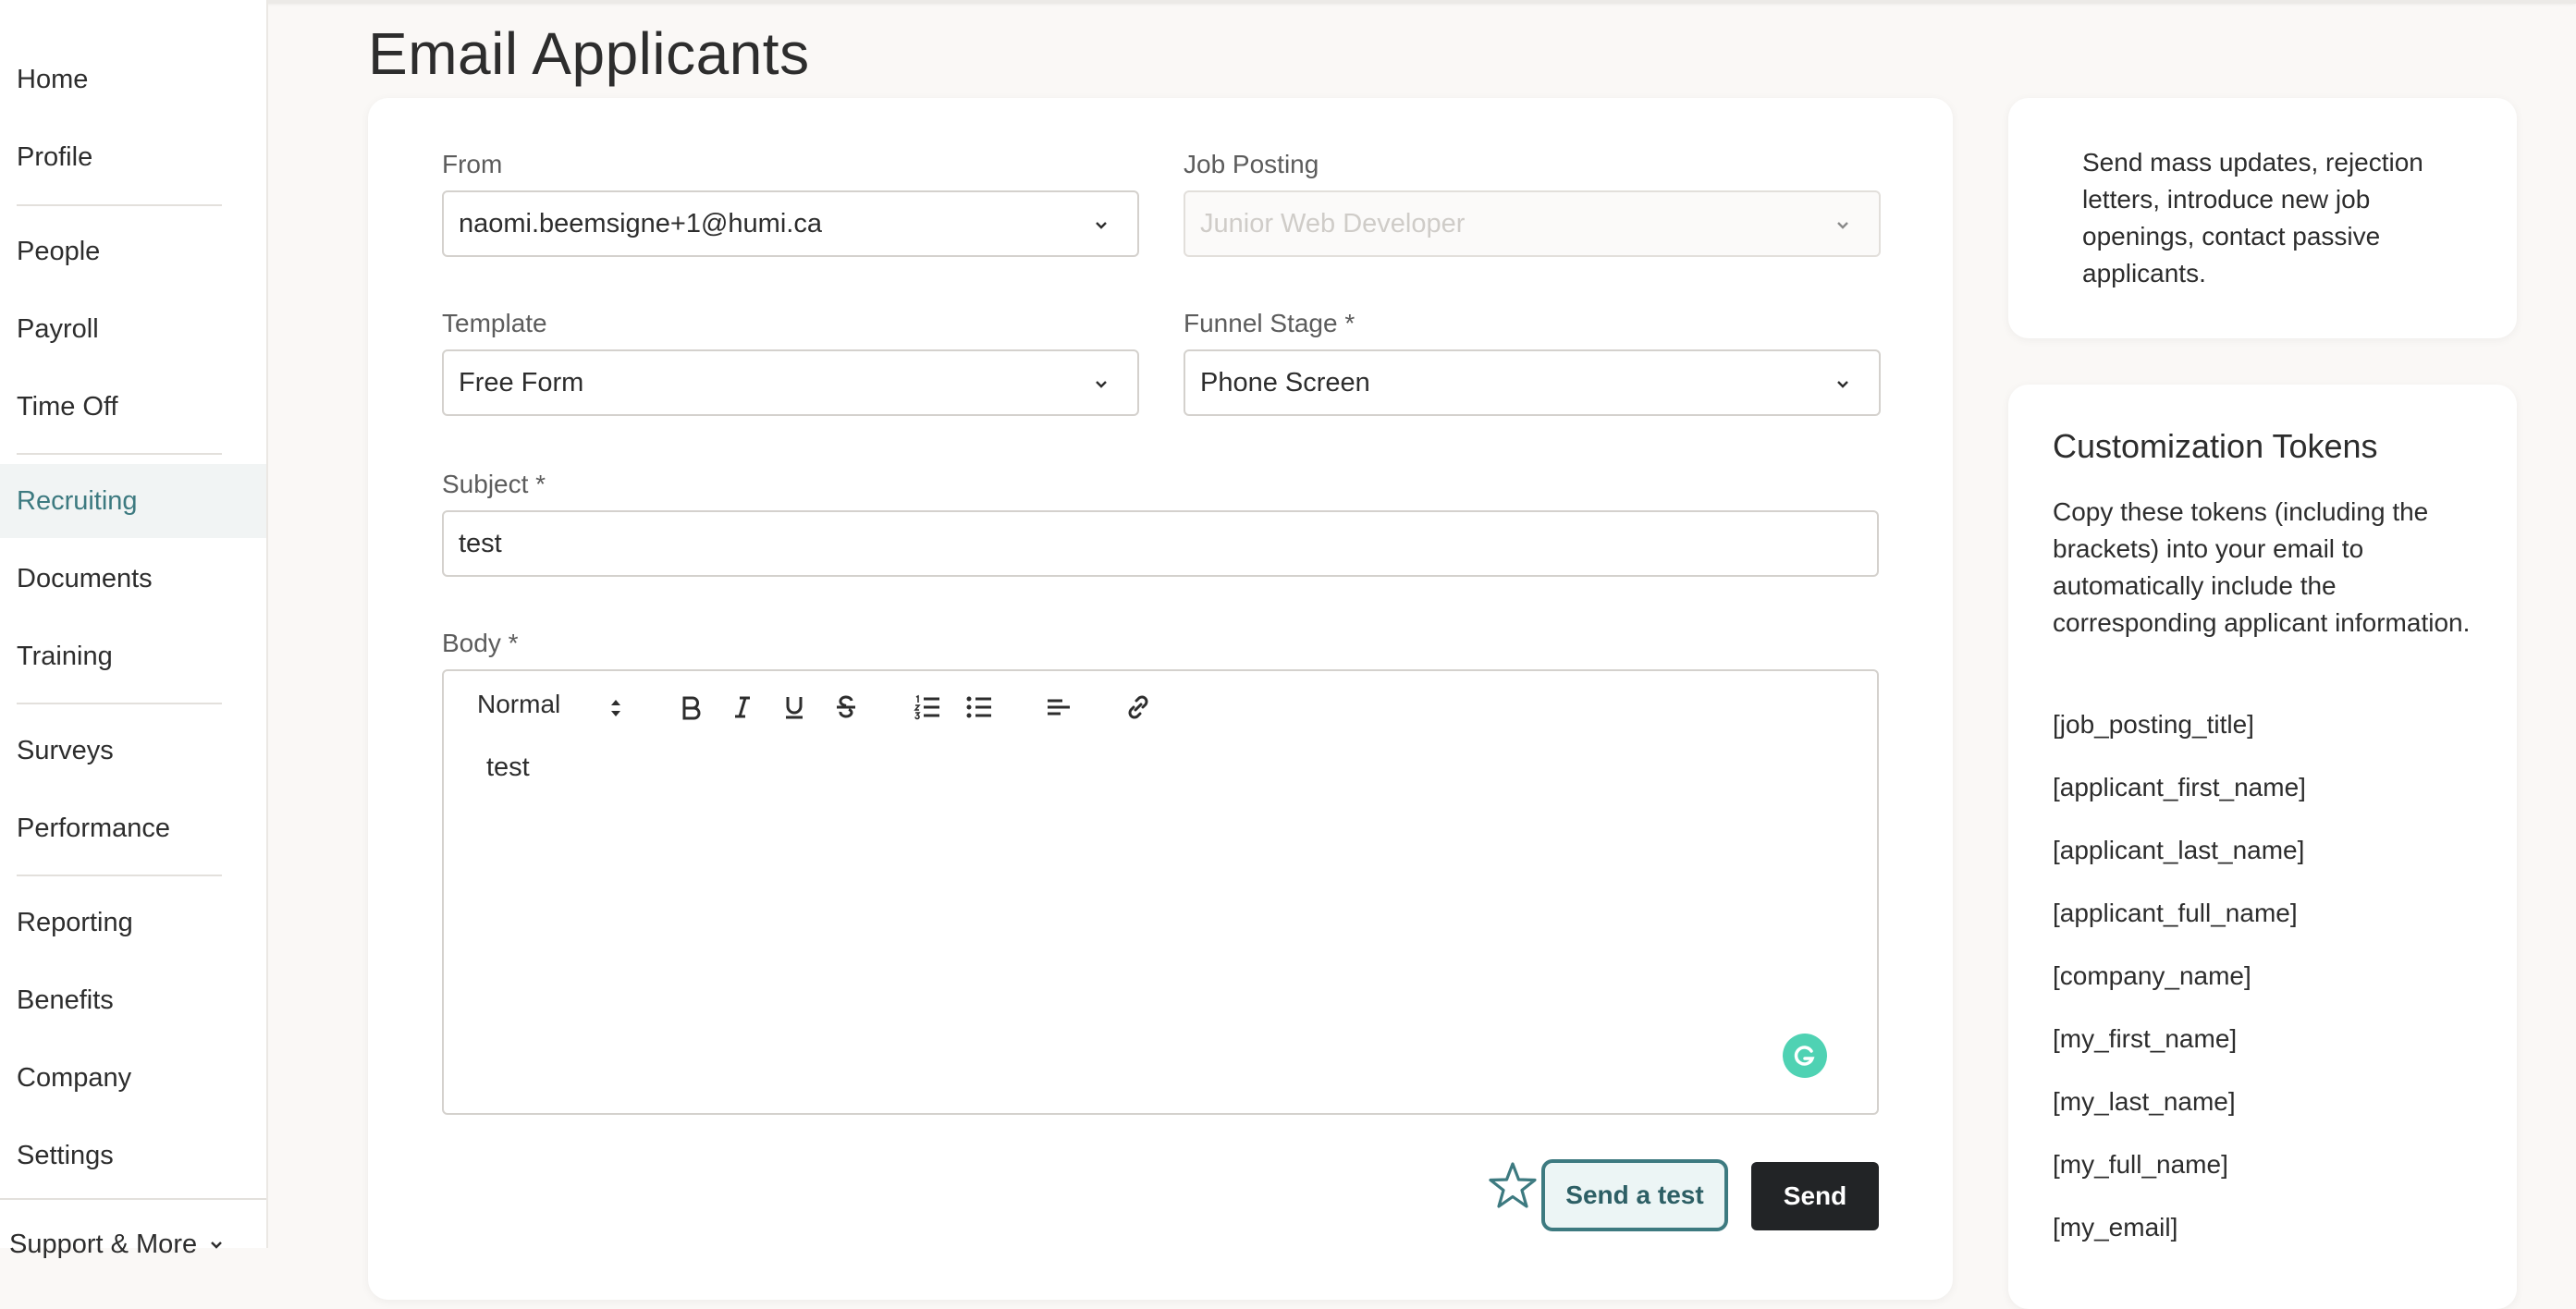  I want to click on template-value: Free Form, so click(521, 382).